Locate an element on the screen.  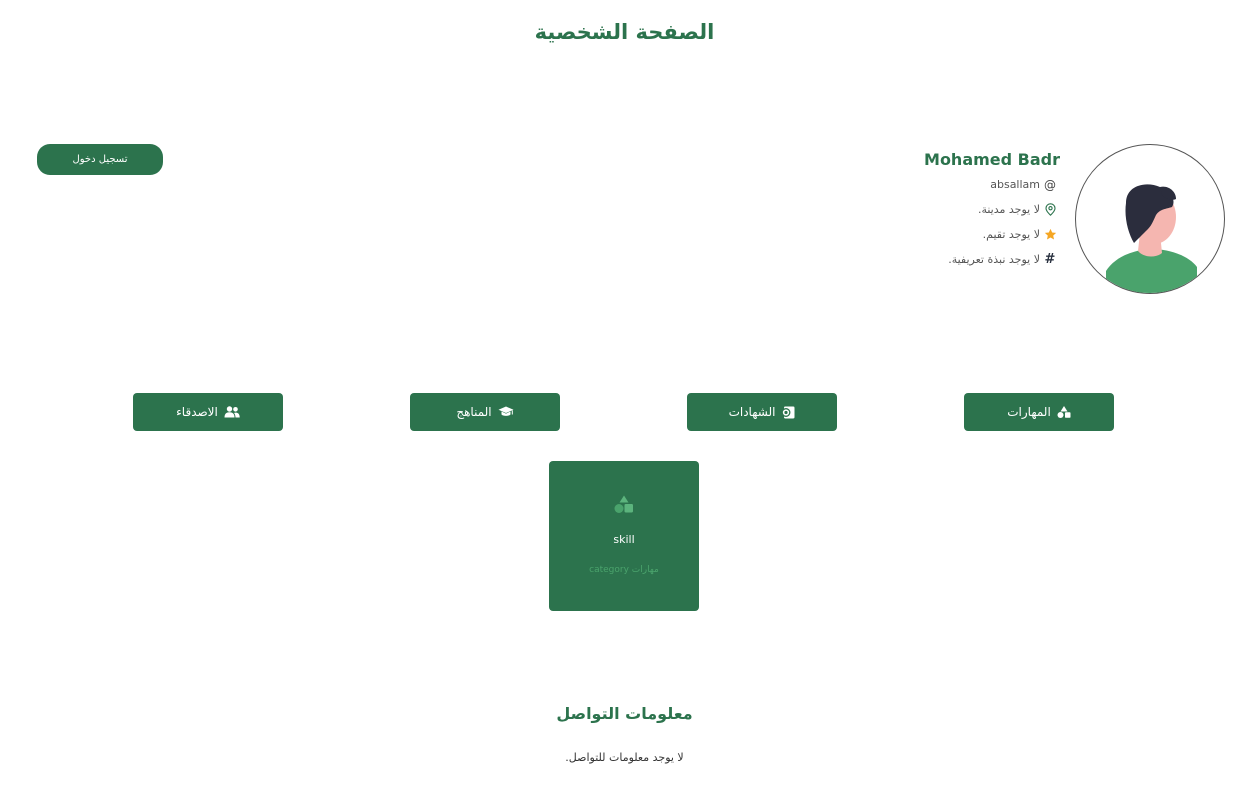
contact-empty-message: لا يوجد معلومات للتواصل. is located at coordinates (624, 757).